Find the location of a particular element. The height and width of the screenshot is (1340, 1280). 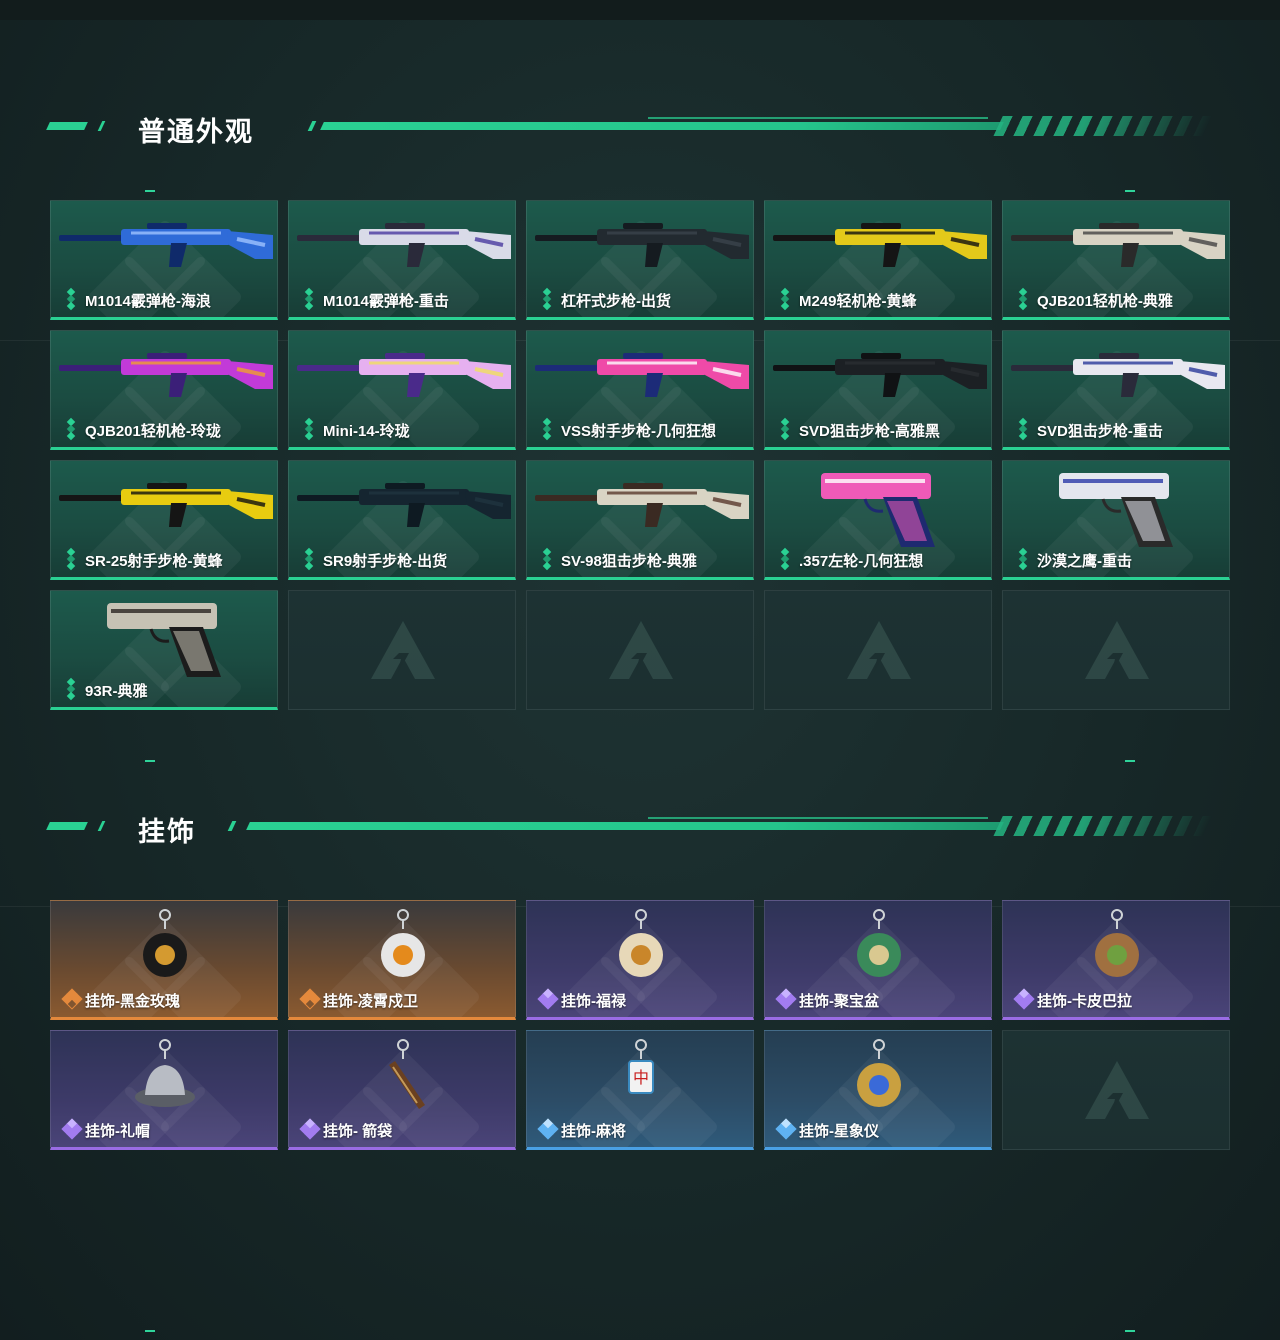

section-header-charms: 挂饰 is located at coordinates (629, 828).